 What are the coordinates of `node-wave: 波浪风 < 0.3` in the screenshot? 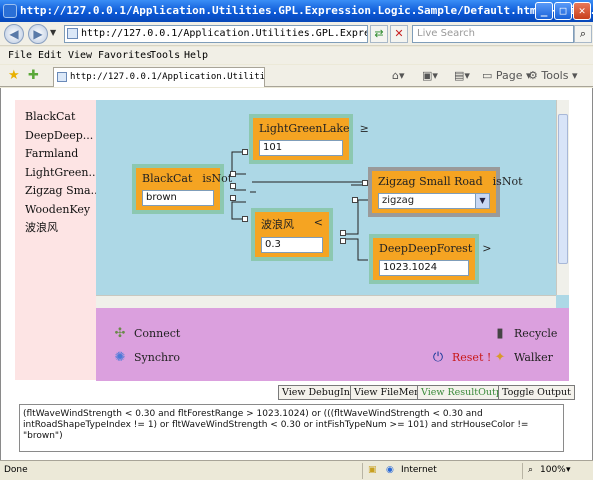 It's located at (292, 234).